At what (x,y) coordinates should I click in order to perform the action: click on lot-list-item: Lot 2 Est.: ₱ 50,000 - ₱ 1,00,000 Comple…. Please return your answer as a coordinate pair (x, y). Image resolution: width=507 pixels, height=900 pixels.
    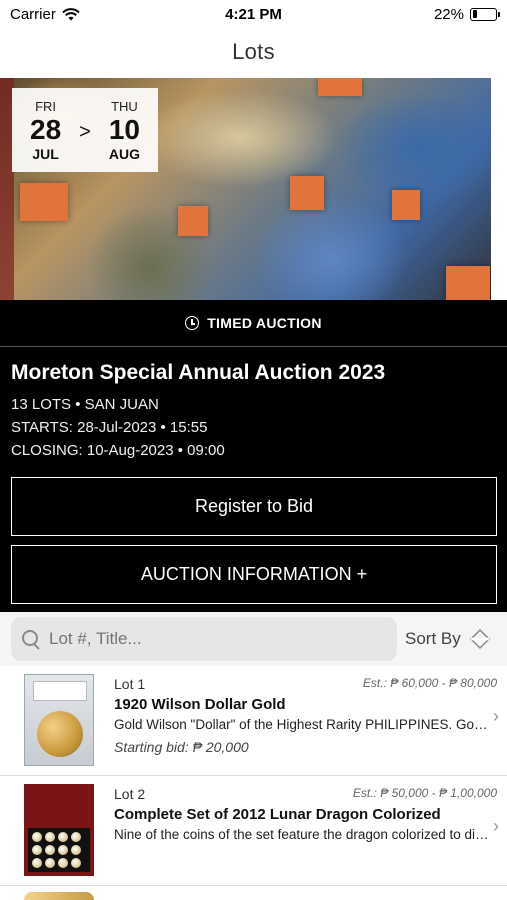
    Looking at the image, I should click on (253, 831).